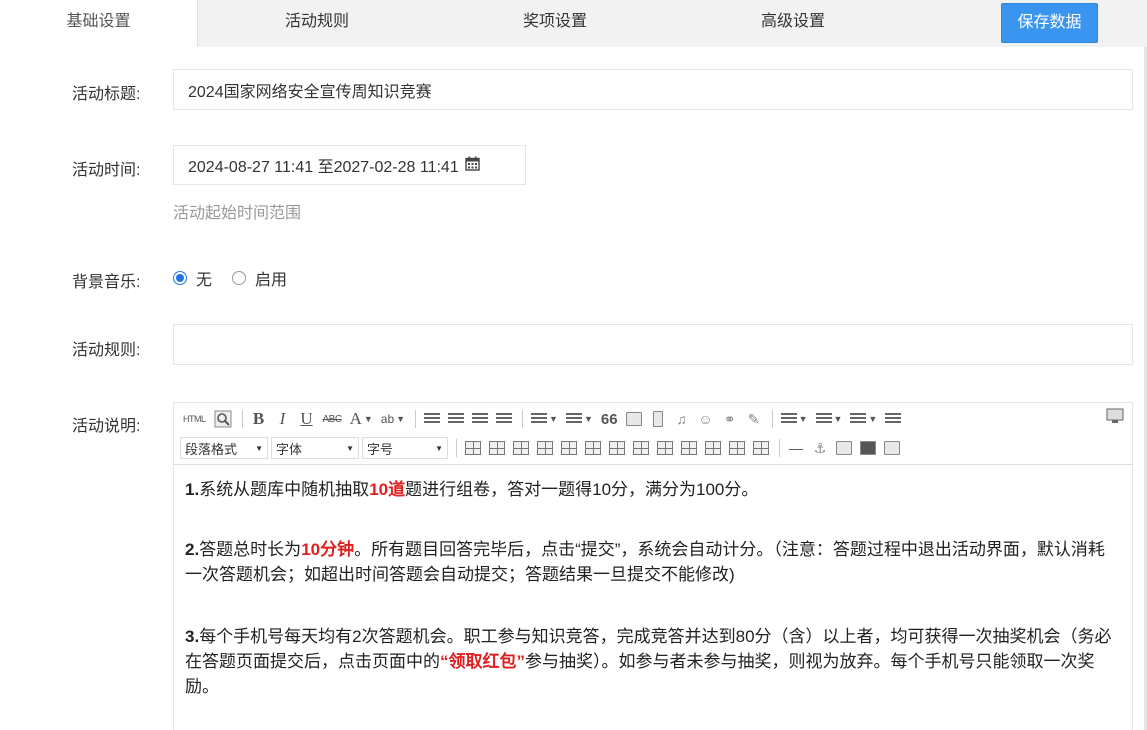  I want to click on insert-table-icon, so click(473, 448).